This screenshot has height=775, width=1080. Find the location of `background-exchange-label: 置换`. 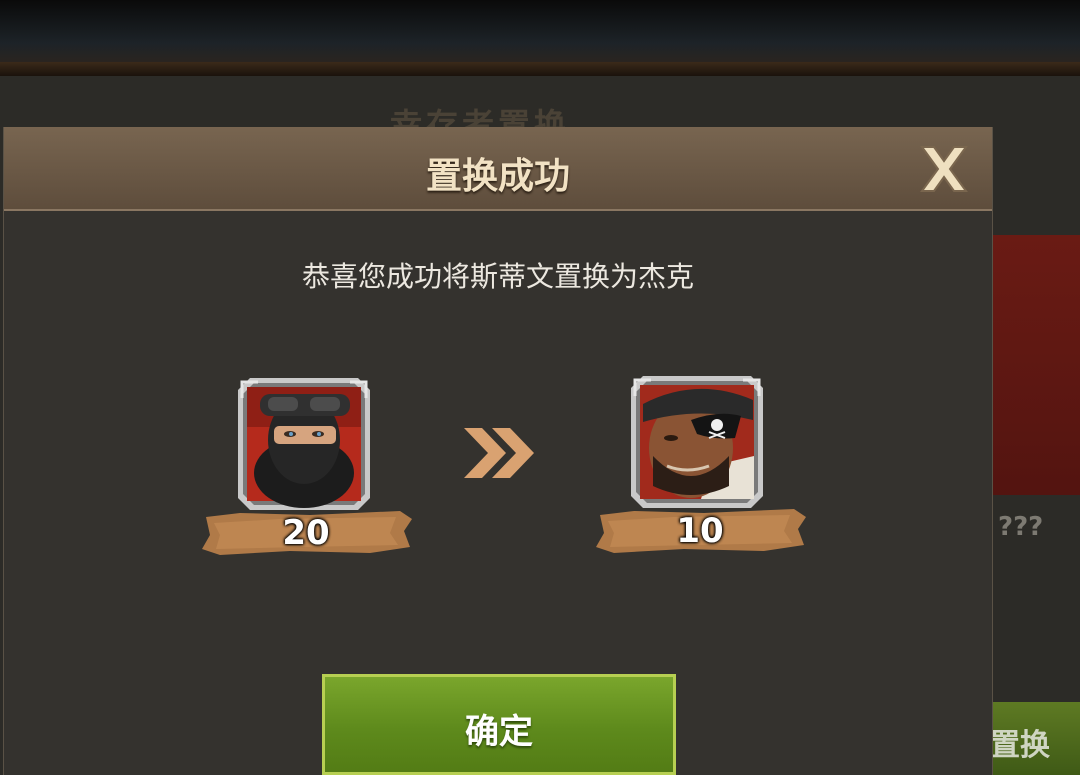

background-exchange-label: 置换 is located at coordinates (1020, 745).